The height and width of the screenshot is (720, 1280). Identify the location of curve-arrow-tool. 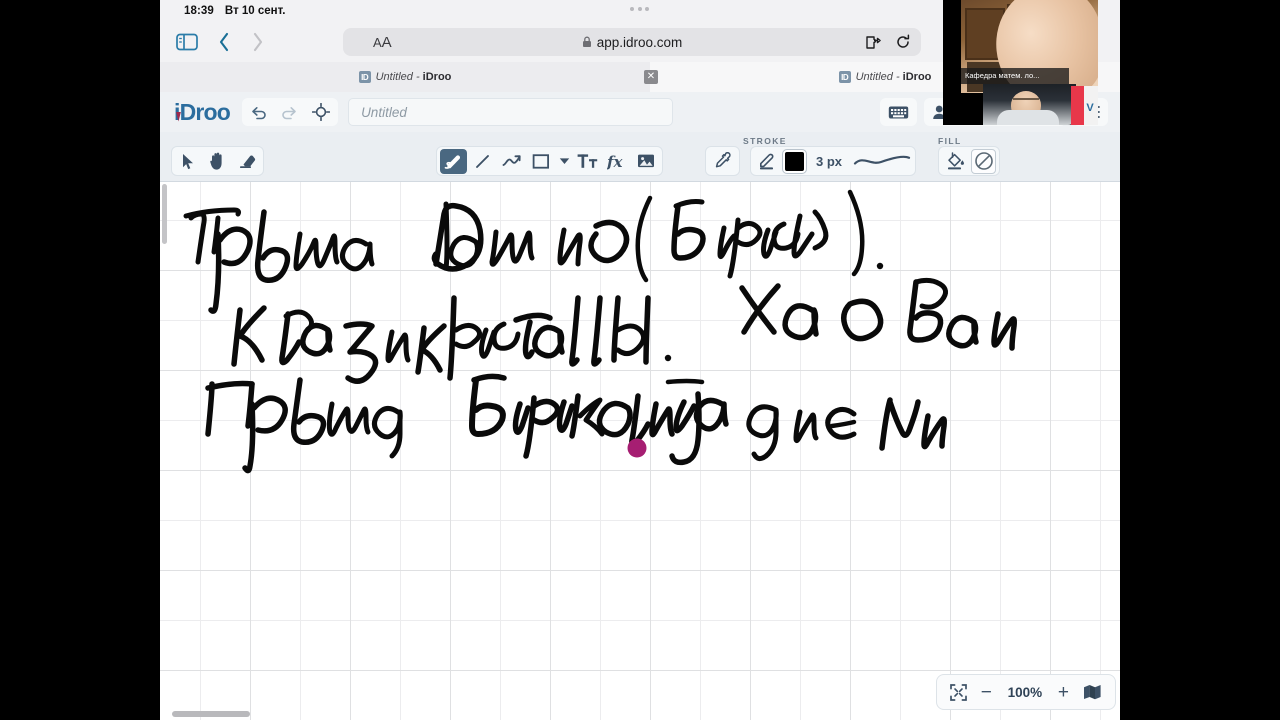
(511, 161).